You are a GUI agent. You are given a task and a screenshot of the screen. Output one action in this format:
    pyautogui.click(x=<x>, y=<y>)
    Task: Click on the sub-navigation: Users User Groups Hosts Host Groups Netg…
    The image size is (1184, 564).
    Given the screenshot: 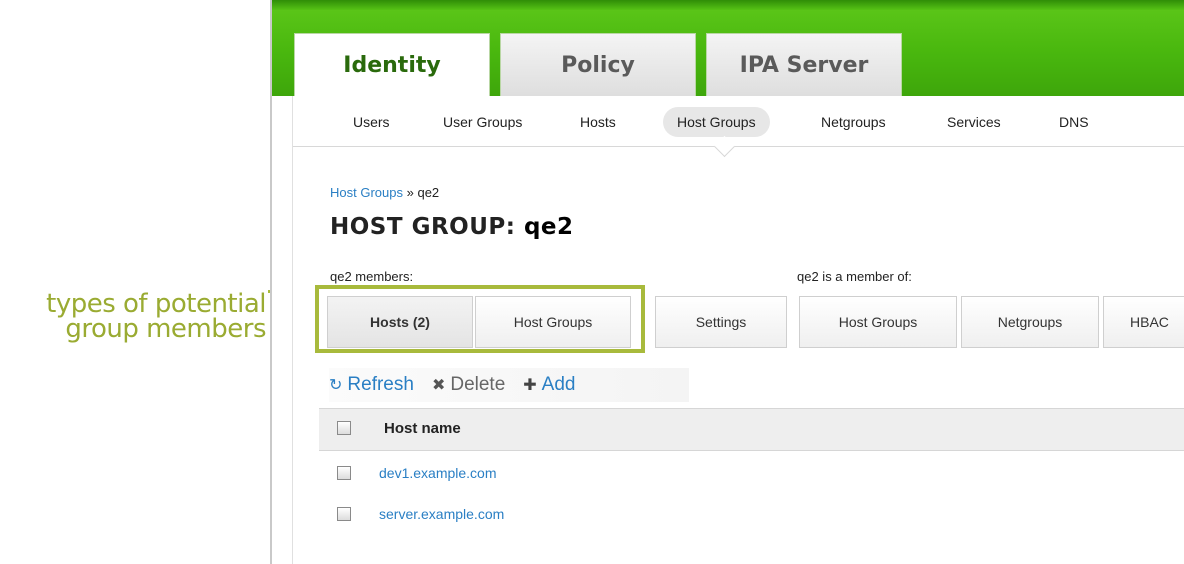 What is the action you would take?
    pyautogui.click(x=738, y=121)
    